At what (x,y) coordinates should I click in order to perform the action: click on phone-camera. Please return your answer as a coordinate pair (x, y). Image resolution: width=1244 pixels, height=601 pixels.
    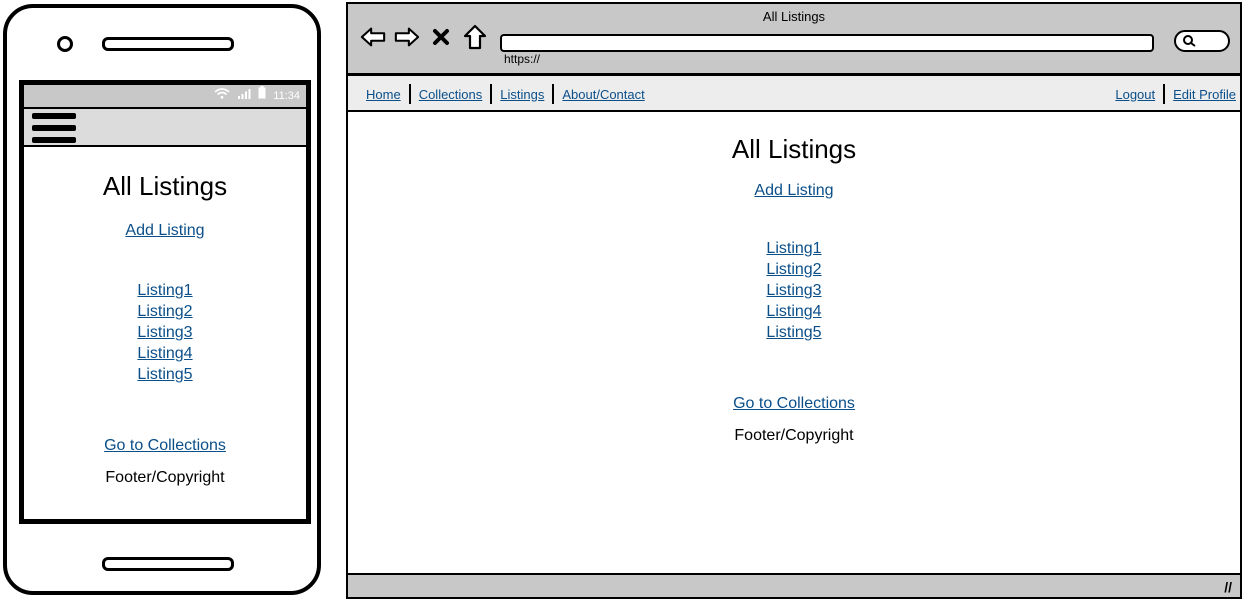
    Looking at the image, I should click on (65, 44).